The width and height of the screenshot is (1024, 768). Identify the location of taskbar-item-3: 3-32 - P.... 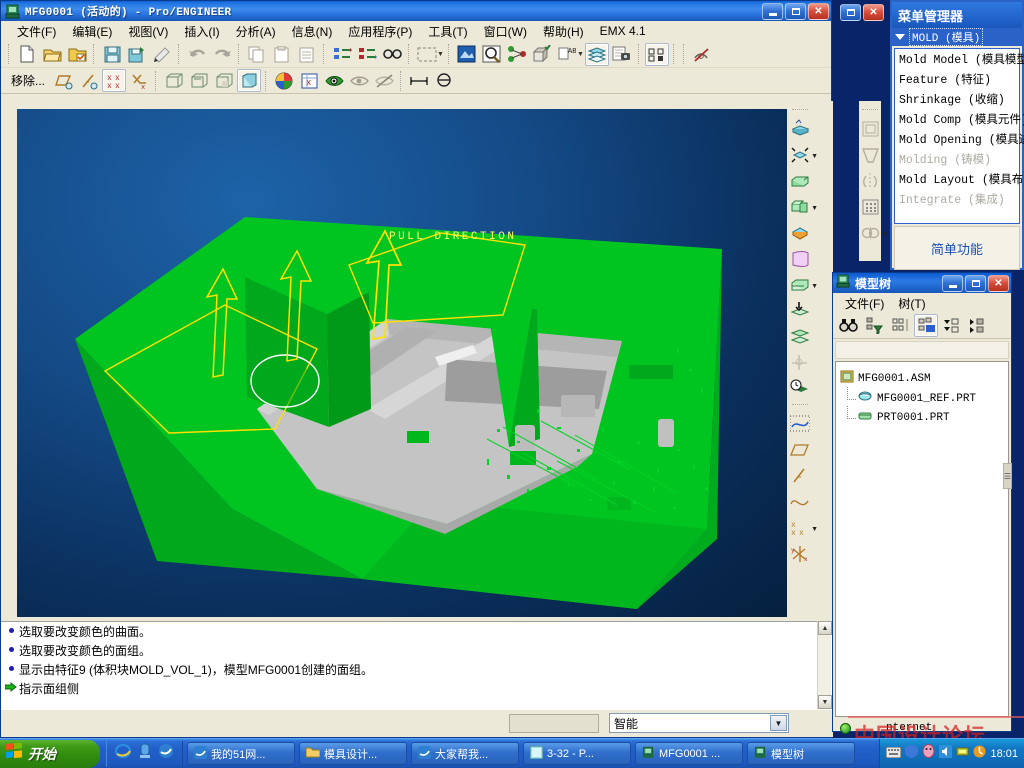
(577, 753).